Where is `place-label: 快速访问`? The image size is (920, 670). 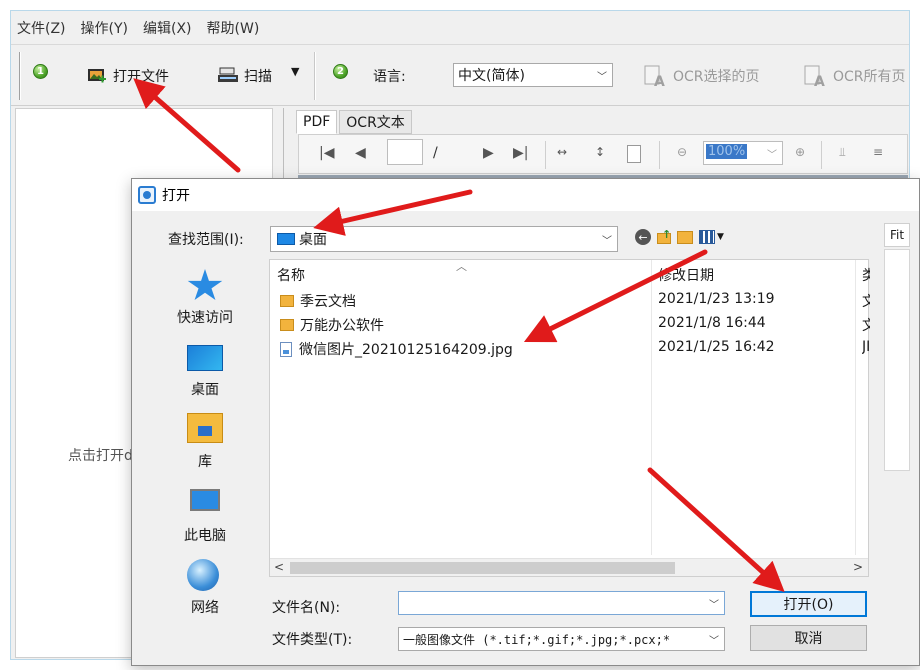 place-label: 快速访问 is located at coordinates (205, 318).